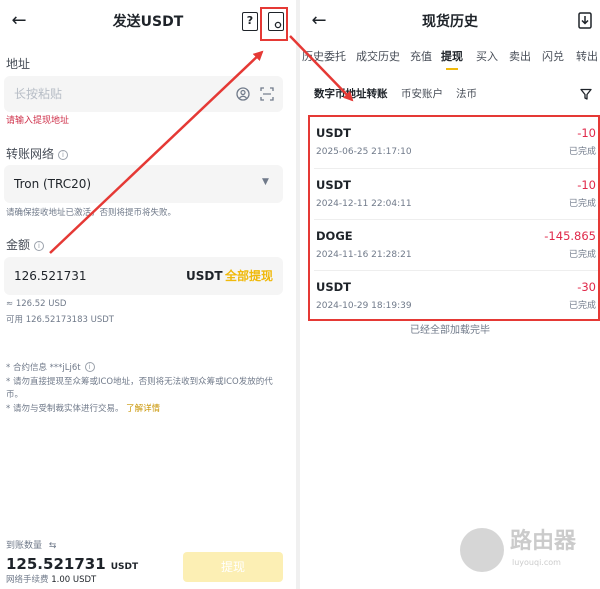  Describe the element at coordinates (456, 142) in the screenshot. I see `list-item: USDT 2025-06-25 21:17:10 -10 已完成` at that location.